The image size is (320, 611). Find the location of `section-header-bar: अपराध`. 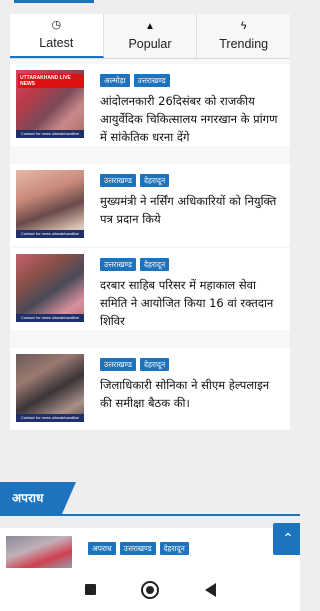

section-header-bar: अपराध is located at coordinates (150, 499).